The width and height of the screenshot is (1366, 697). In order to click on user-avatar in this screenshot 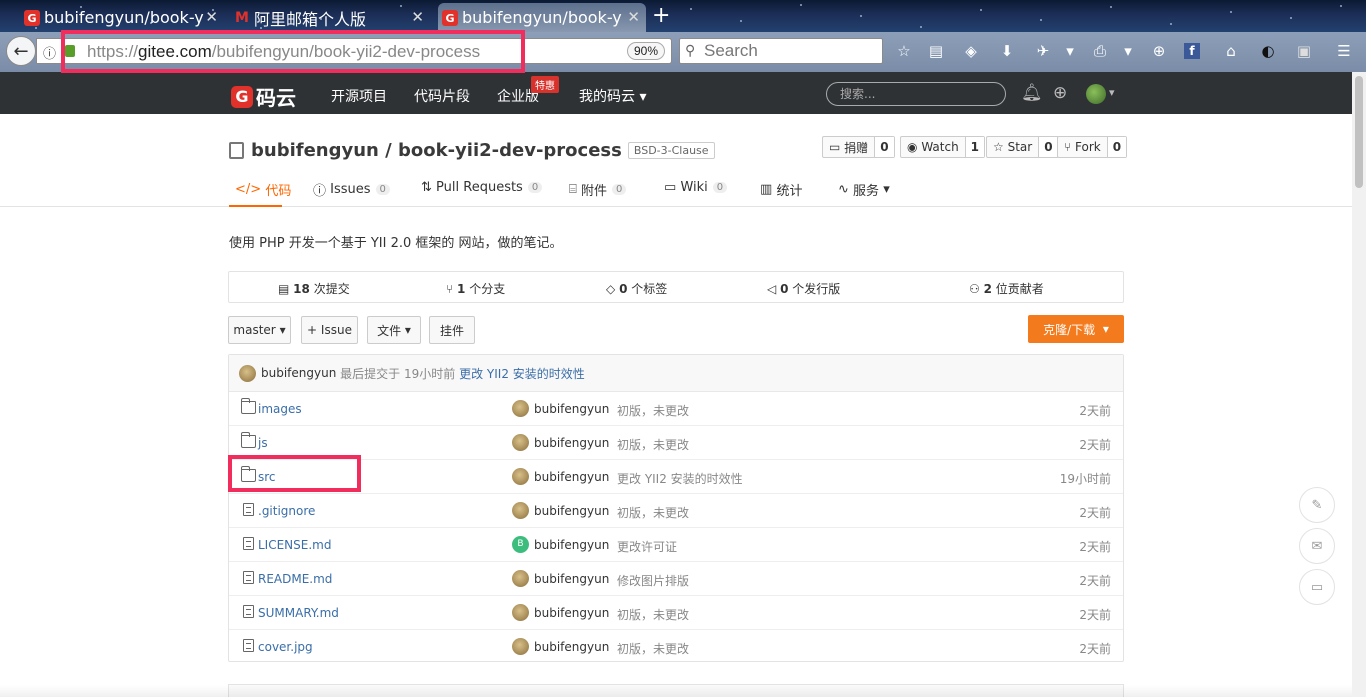, I will do `click(1096, 94)`.